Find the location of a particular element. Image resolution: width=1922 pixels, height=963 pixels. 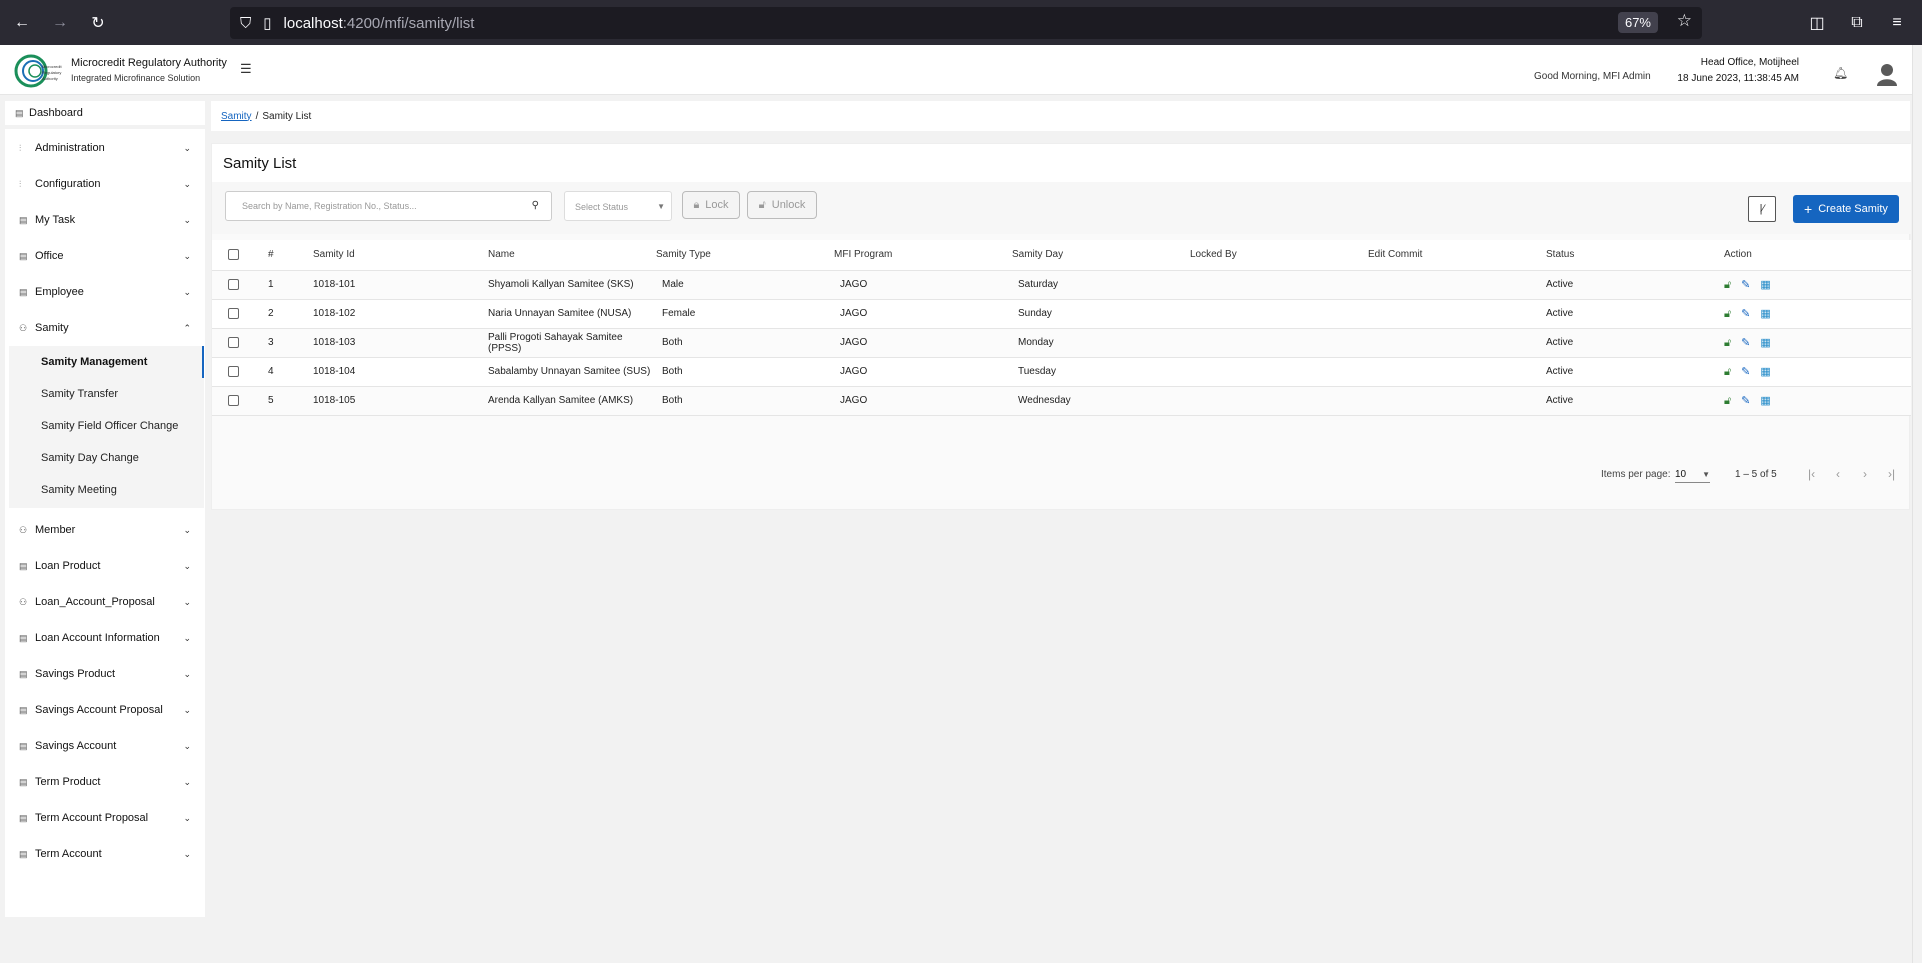

col-header-samity-id: Samity Id is located at coordinates (400, 255).